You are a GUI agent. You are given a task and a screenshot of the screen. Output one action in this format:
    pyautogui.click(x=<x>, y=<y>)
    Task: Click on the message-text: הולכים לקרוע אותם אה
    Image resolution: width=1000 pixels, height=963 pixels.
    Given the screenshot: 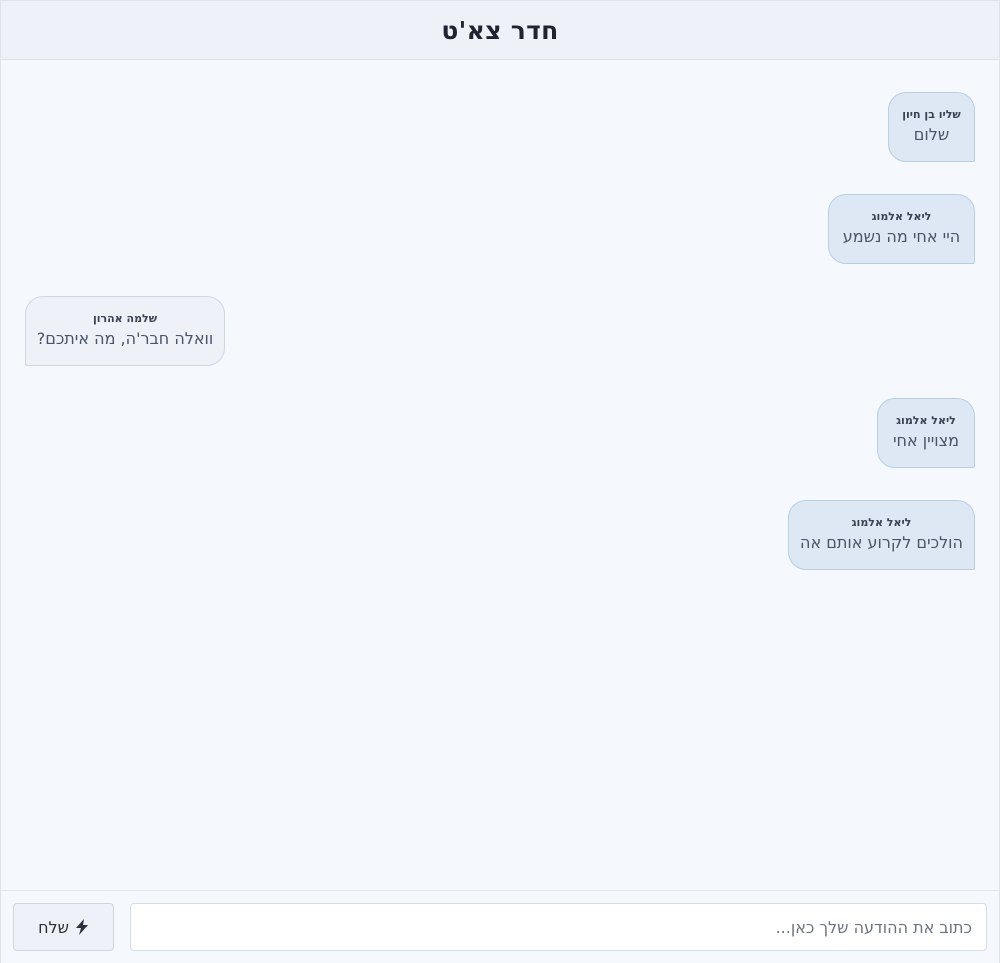 What is the action you would take?
    pyautogui.click(x=881, y=542)
    